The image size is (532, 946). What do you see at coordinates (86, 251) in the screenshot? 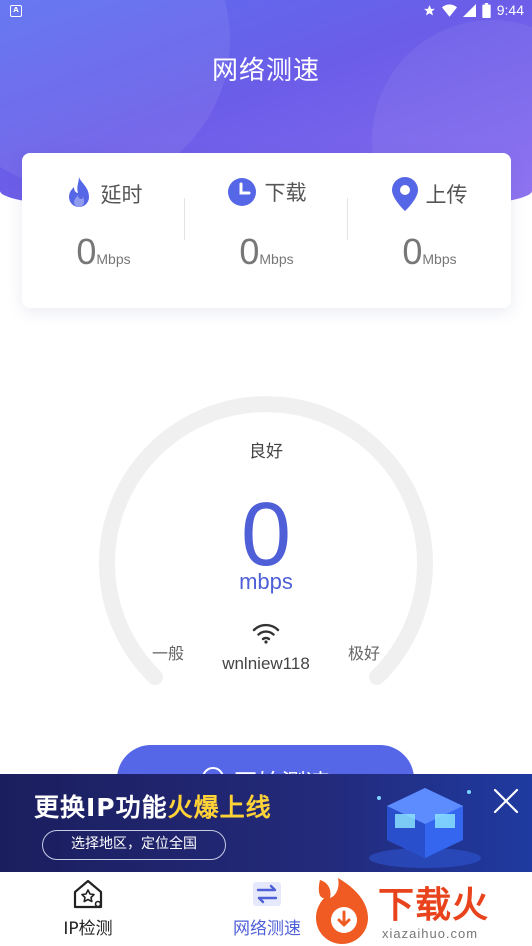
I see `latency-value: 0` at bounding box center [86, 251].